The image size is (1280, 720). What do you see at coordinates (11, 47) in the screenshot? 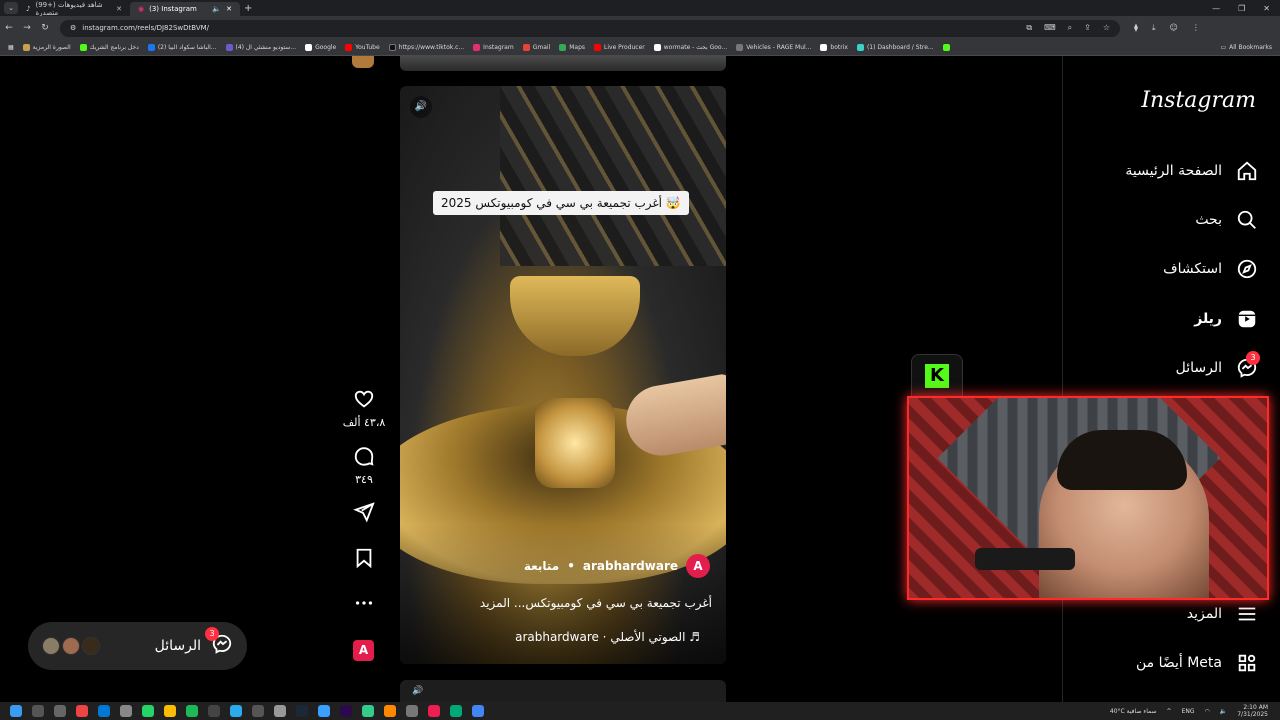
I see `apps-icon: ▦` at bounding box center [11, 47].